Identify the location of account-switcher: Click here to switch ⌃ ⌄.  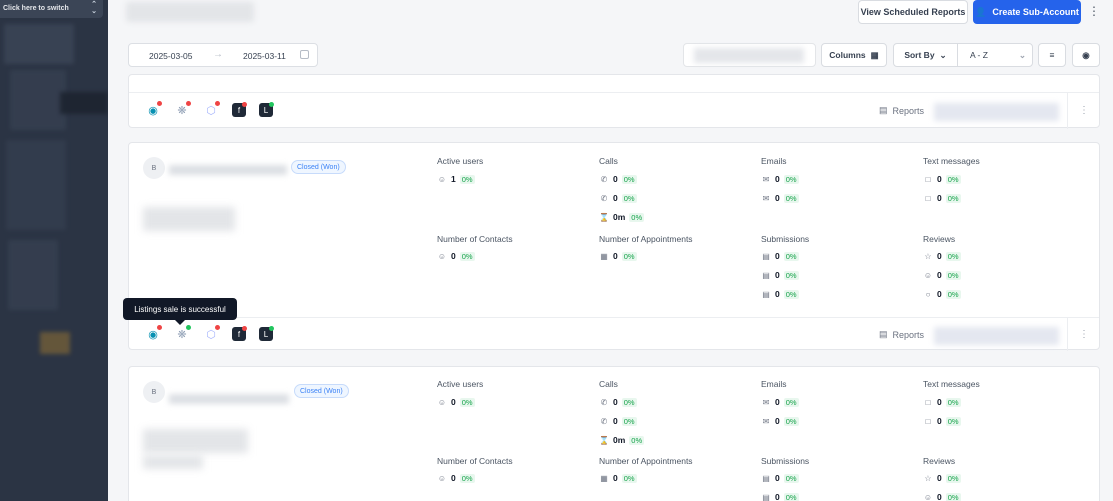
(51, 9).